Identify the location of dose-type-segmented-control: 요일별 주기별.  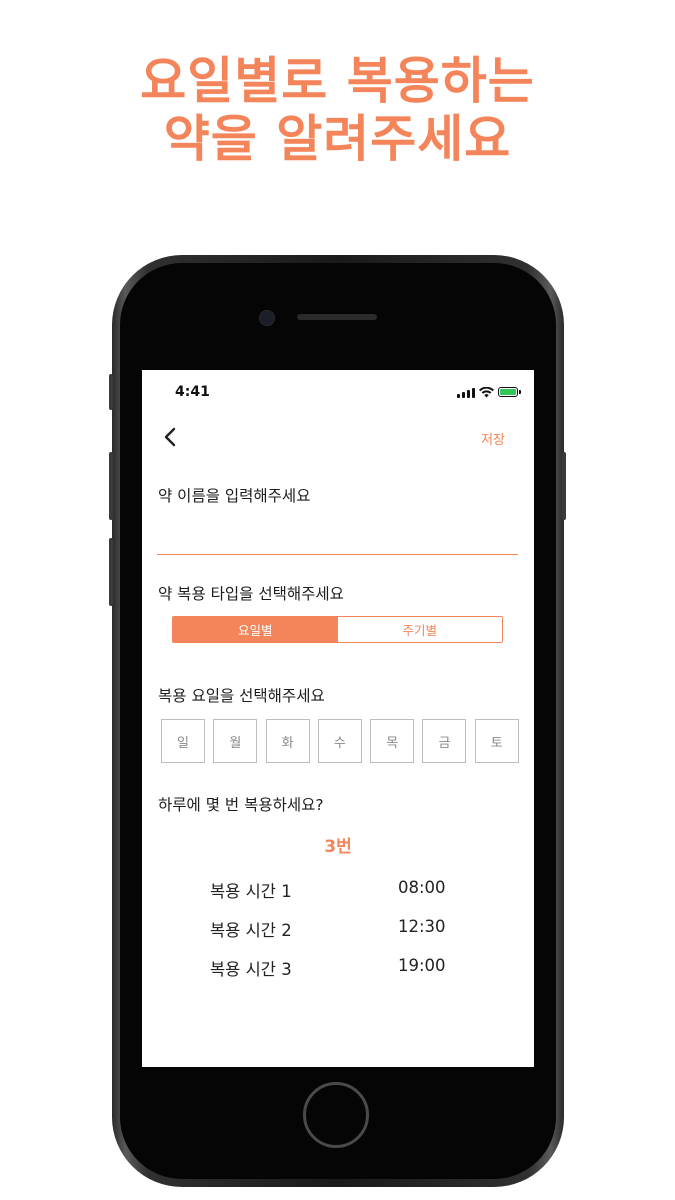
(337, 629).